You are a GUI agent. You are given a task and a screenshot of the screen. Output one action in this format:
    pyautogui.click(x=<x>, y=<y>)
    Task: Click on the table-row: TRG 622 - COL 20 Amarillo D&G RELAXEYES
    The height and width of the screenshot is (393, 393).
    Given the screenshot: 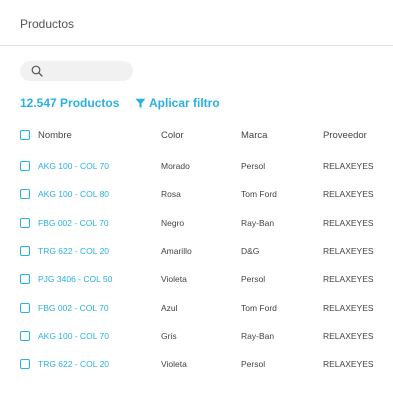 What is the action you would take?
    pyautogui.click(x=196, y=255)
    